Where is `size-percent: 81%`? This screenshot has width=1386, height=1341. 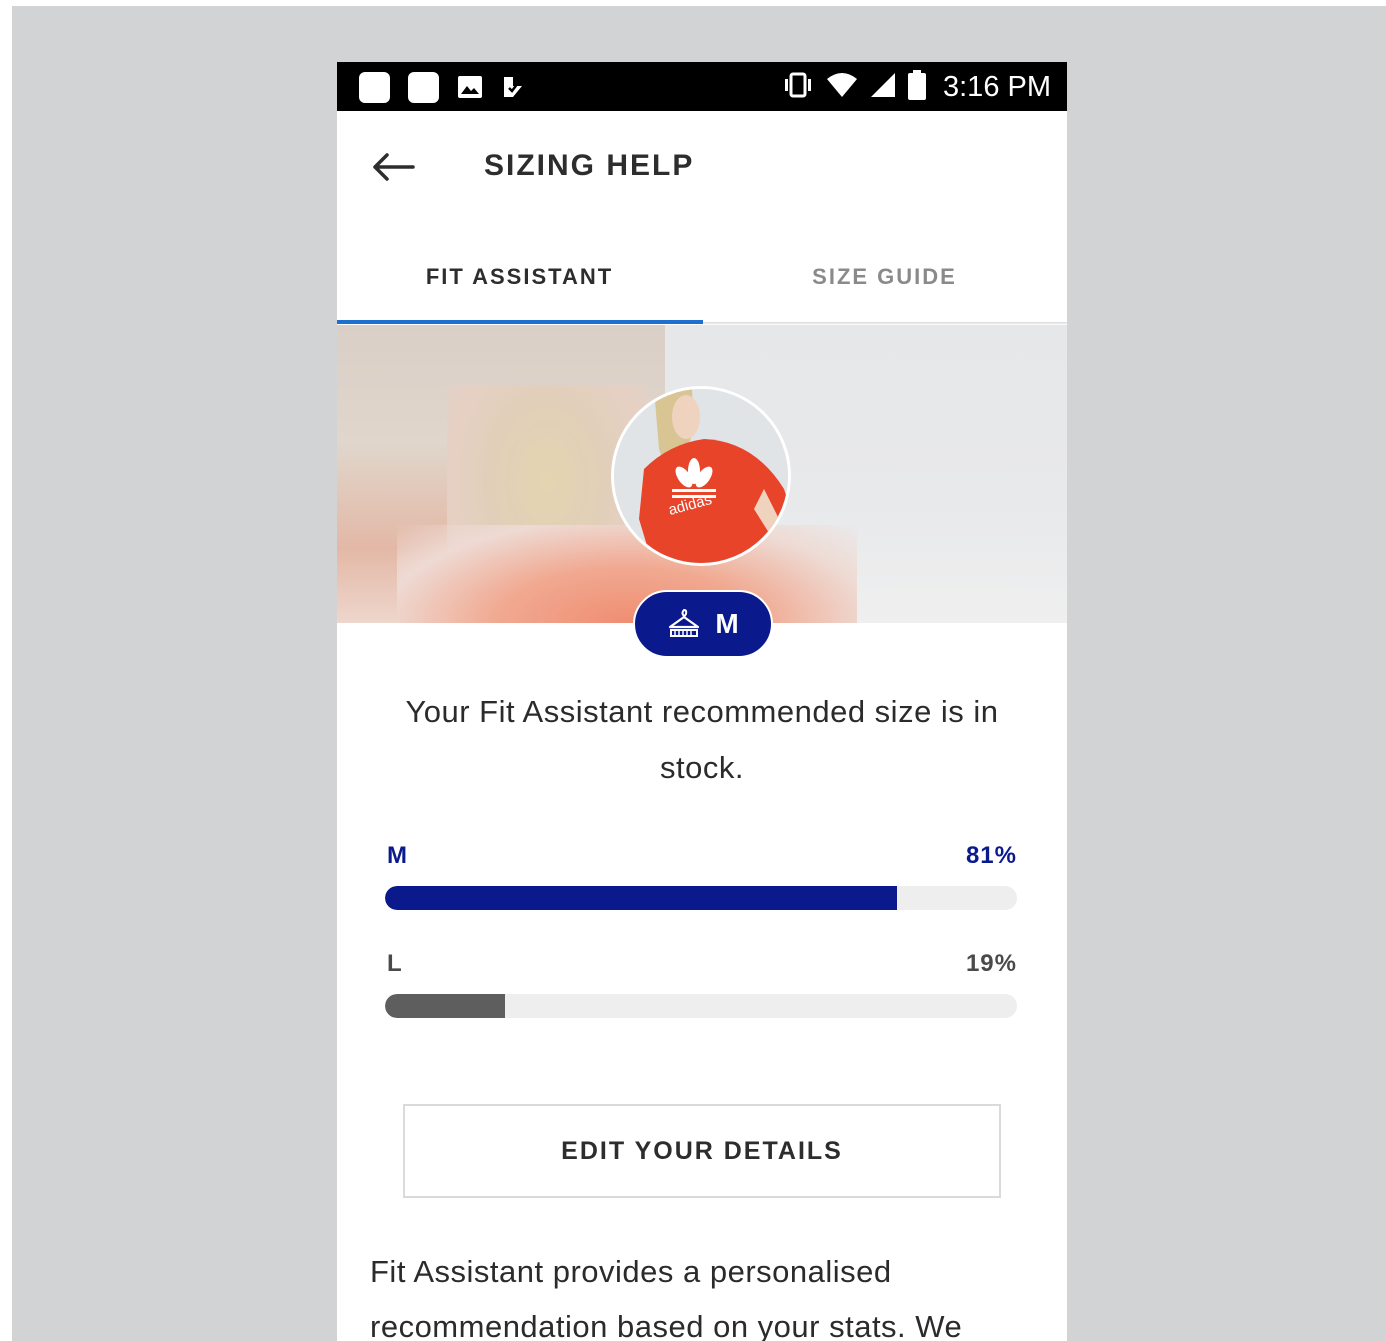
size-percent: 81% is located at coordinates (991, 855).